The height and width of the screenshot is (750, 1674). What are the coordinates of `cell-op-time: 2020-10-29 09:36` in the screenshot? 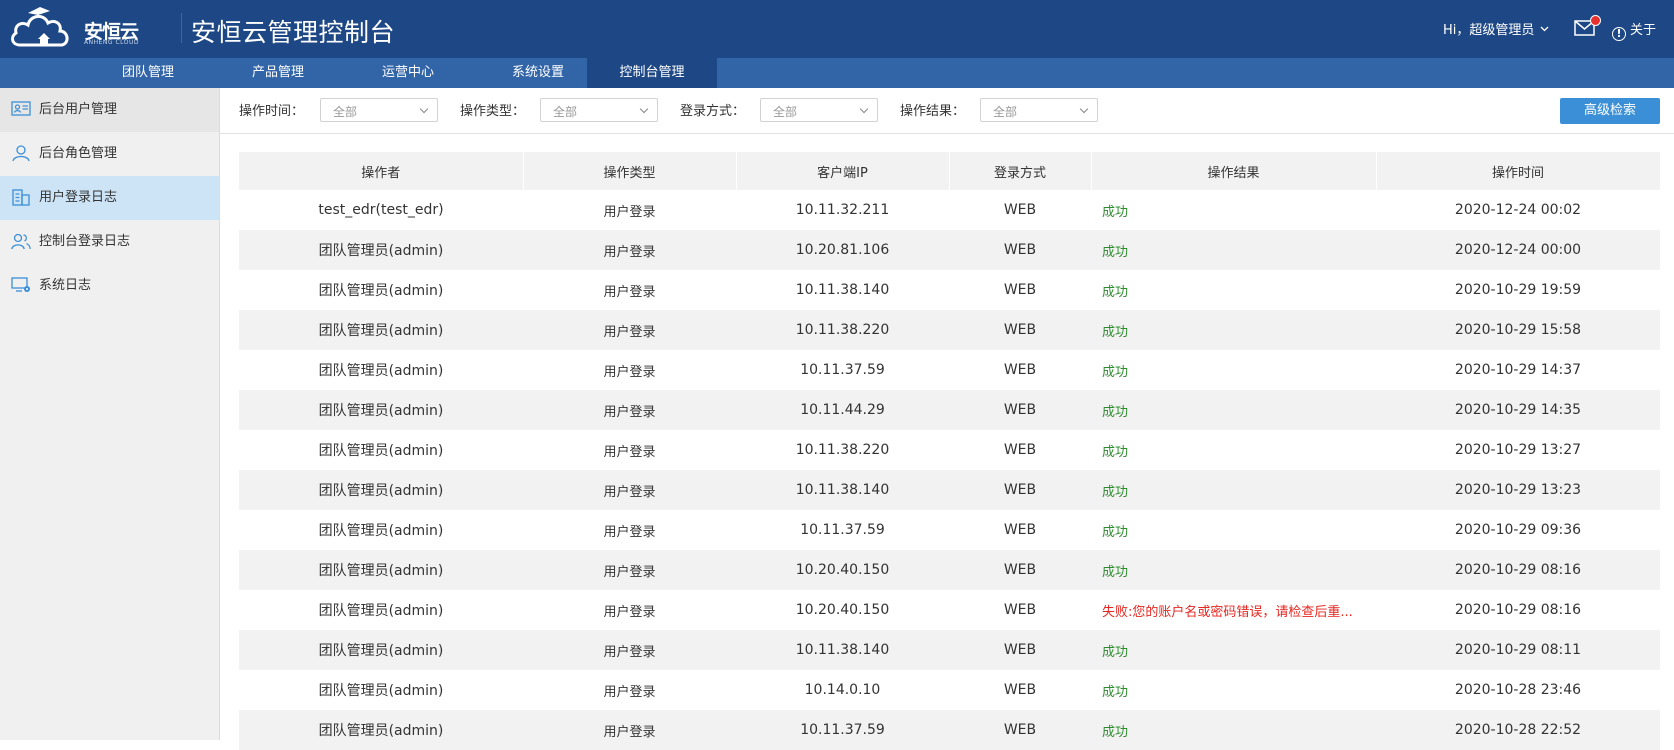 It's located at (1518, 530).